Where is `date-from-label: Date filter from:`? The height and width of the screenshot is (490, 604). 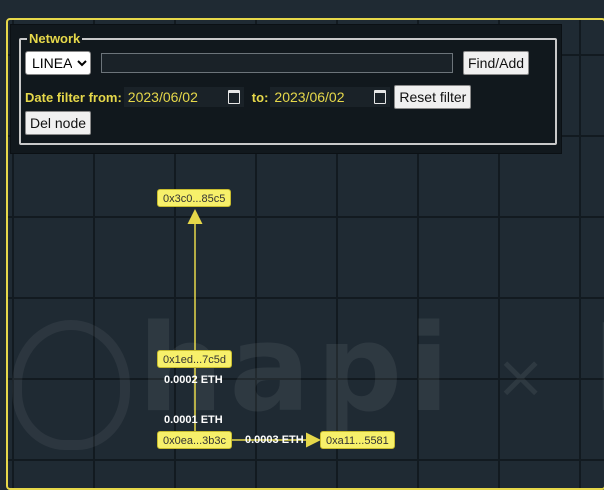 date-from-label: Date filter from: is located at coordinates (73, 97).